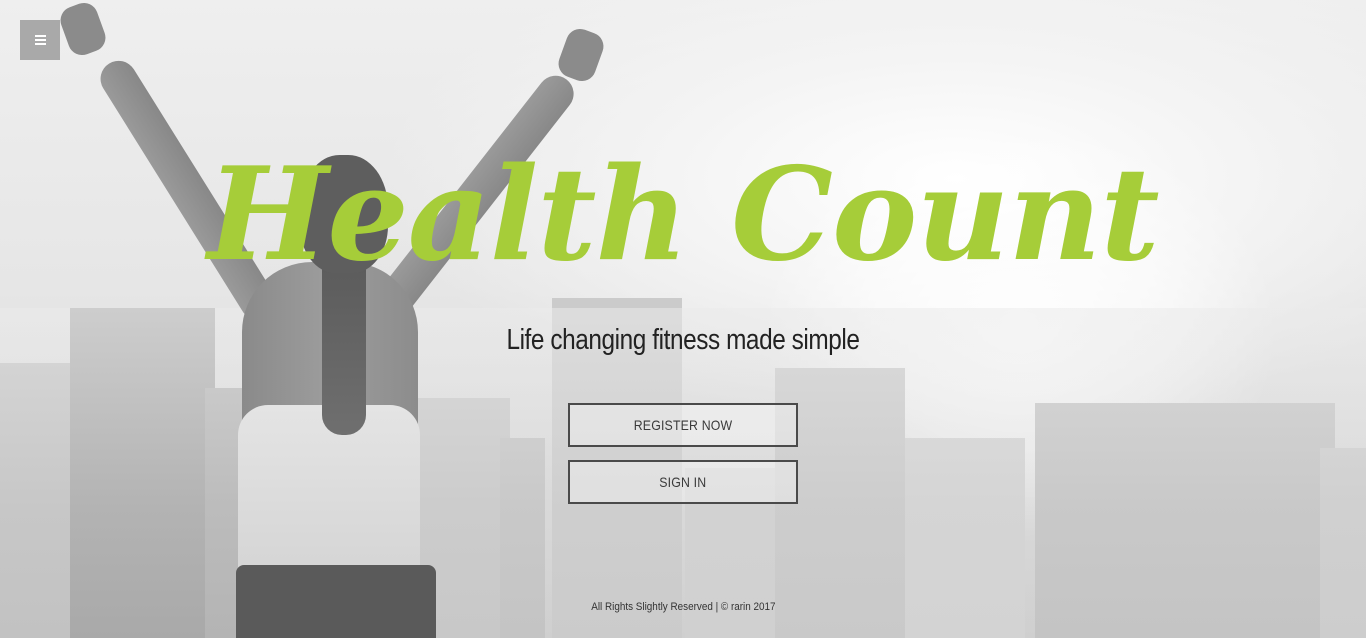  I want to click on hamburger-menu-icon, so click(40, 40).